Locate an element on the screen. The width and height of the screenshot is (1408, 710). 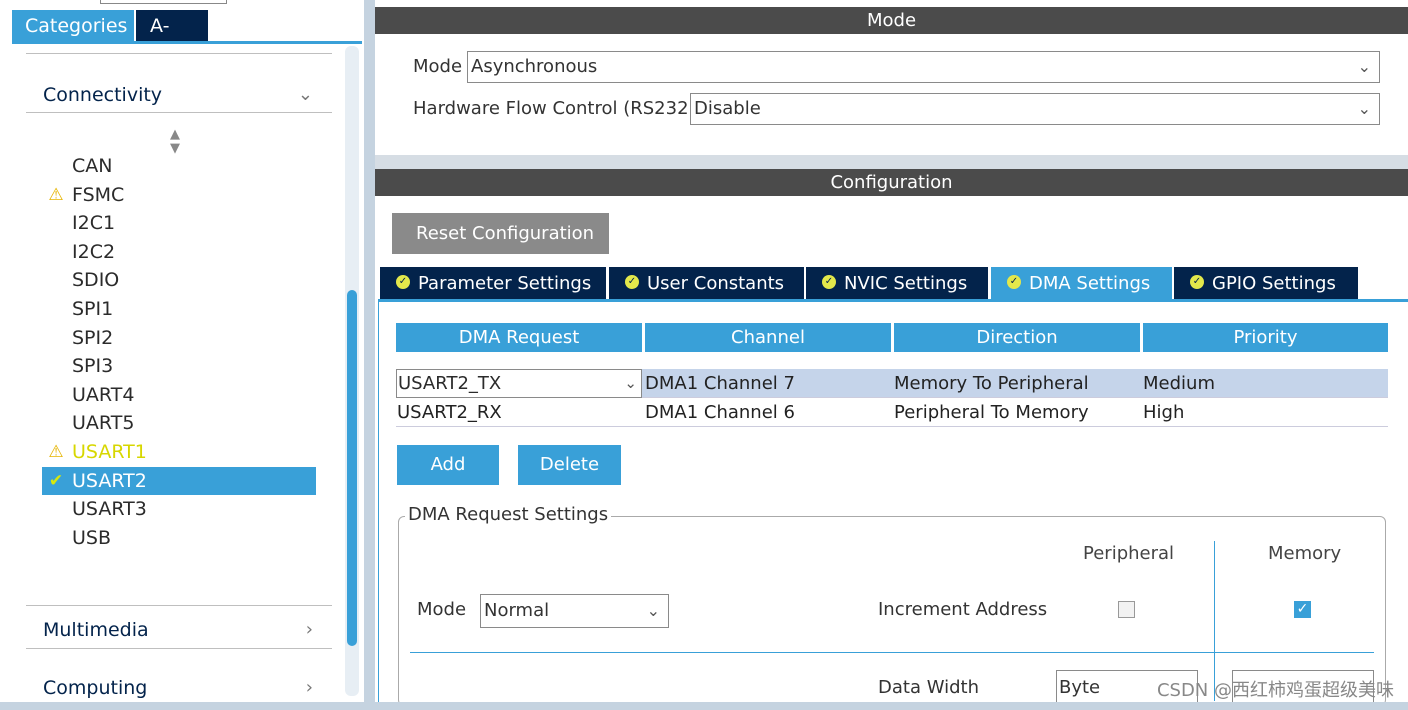
column-header-channel: Channel is located at coordinates (768, 337).